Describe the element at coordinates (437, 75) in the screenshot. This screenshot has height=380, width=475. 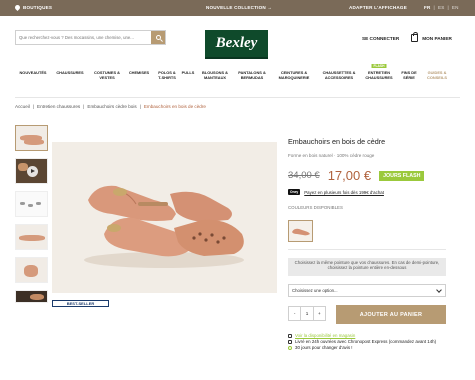
I see `nav-item-guides: GUIDES & CONSEILS` at that location.